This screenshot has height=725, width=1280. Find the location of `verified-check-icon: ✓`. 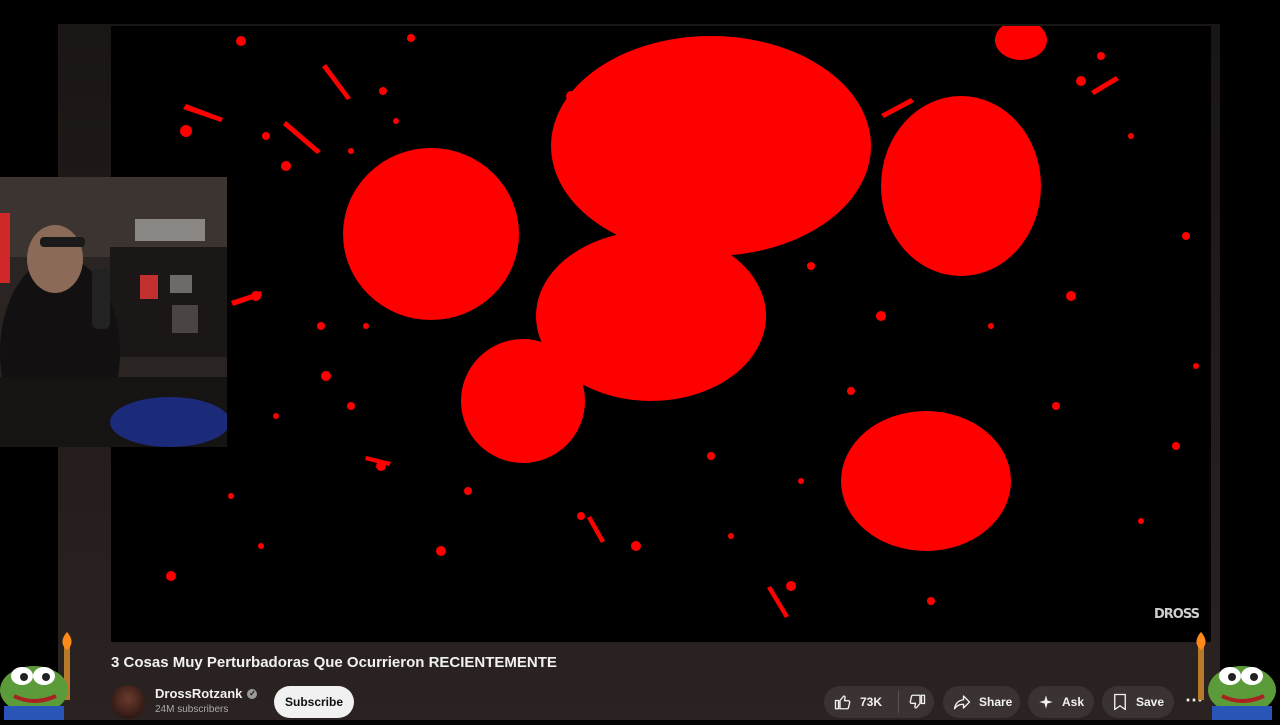

verified-check-icon: ✓ is located at coordinates (252, 693).